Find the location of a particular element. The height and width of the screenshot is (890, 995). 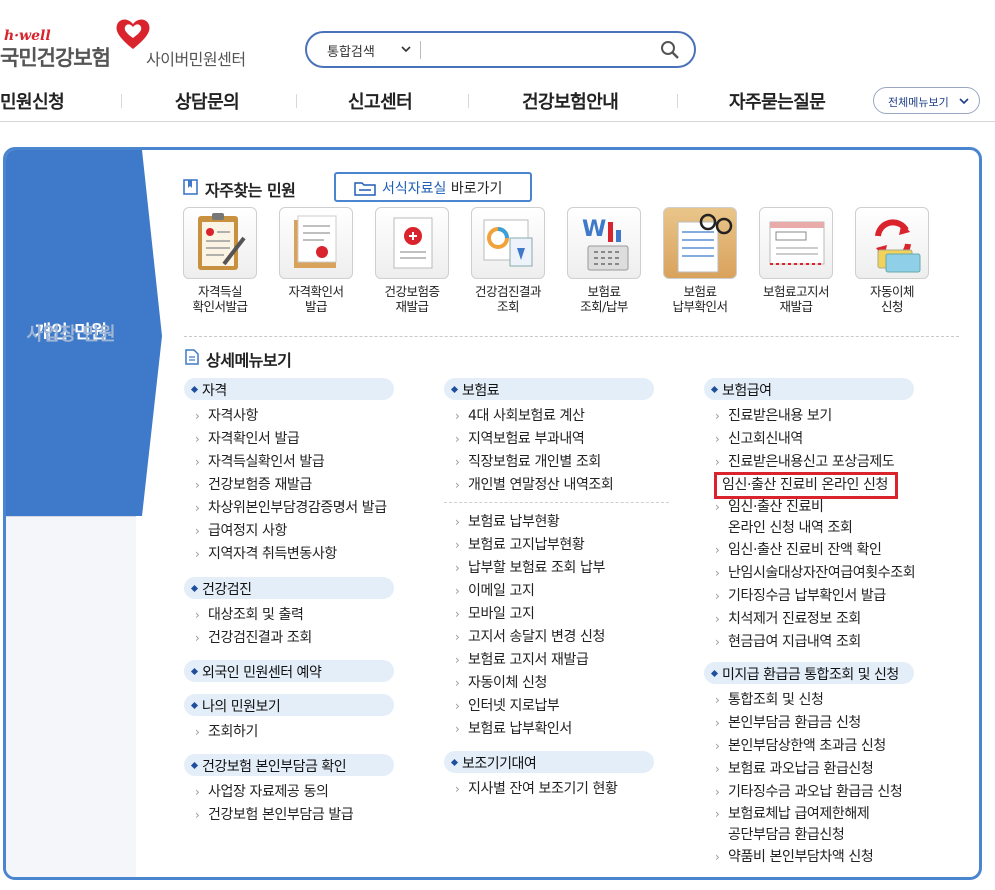

category-assistive-device: 보조기기대여 is located at coordinates (549, 762).